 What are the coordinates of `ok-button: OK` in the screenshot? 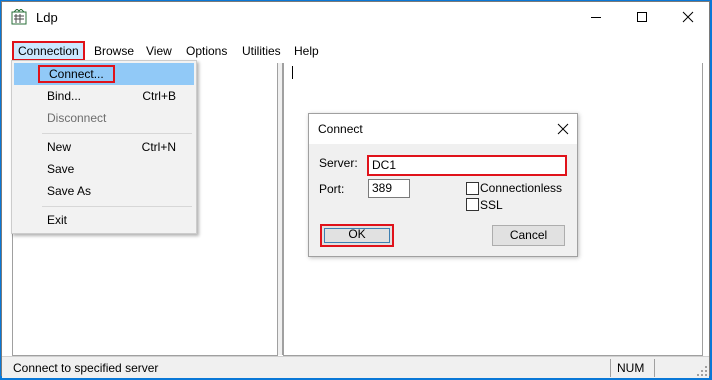 It's located at (357, 235).